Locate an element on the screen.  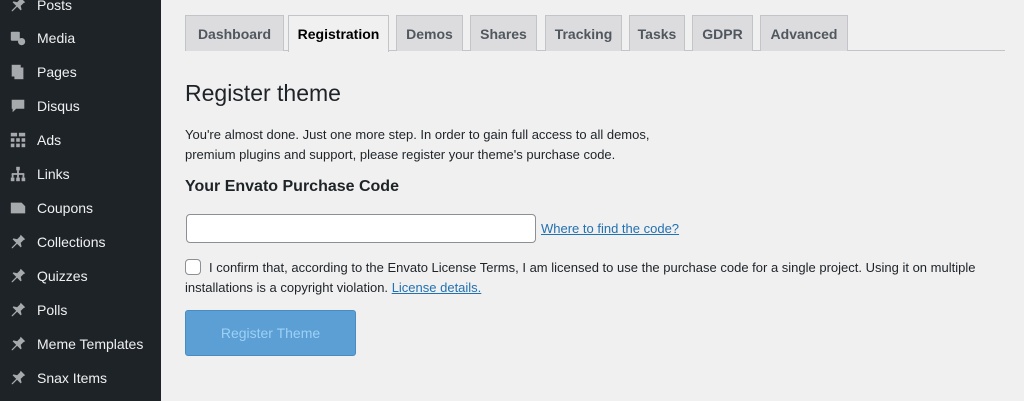
sidebar-item-collections: Collections is located at coordinates (80, 242).